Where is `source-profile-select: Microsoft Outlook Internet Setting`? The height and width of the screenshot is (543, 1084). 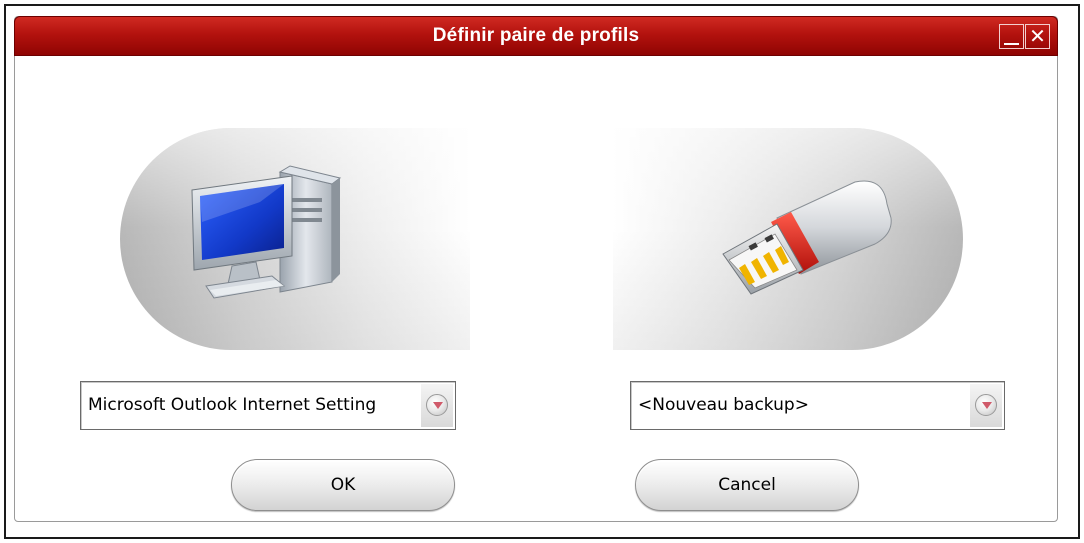
source-profile-select: Microsoft Outlook Internet Setting is located at coordinates (268, 405).